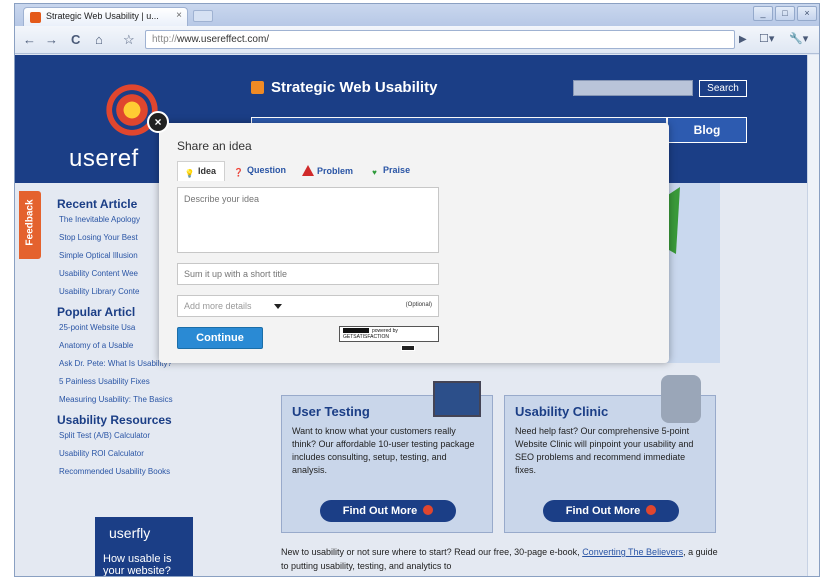  I want to click on feedback-tab: Feedback, so click(30, 225).